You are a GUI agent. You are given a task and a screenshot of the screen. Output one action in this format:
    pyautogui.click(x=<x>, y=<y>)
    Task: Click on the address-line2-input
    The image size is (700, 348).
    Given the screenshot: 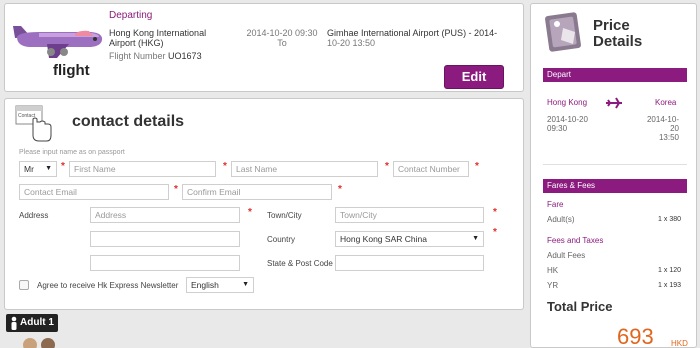 What is the action you would take?
    pyautogui.click(x=165, y=239)
    